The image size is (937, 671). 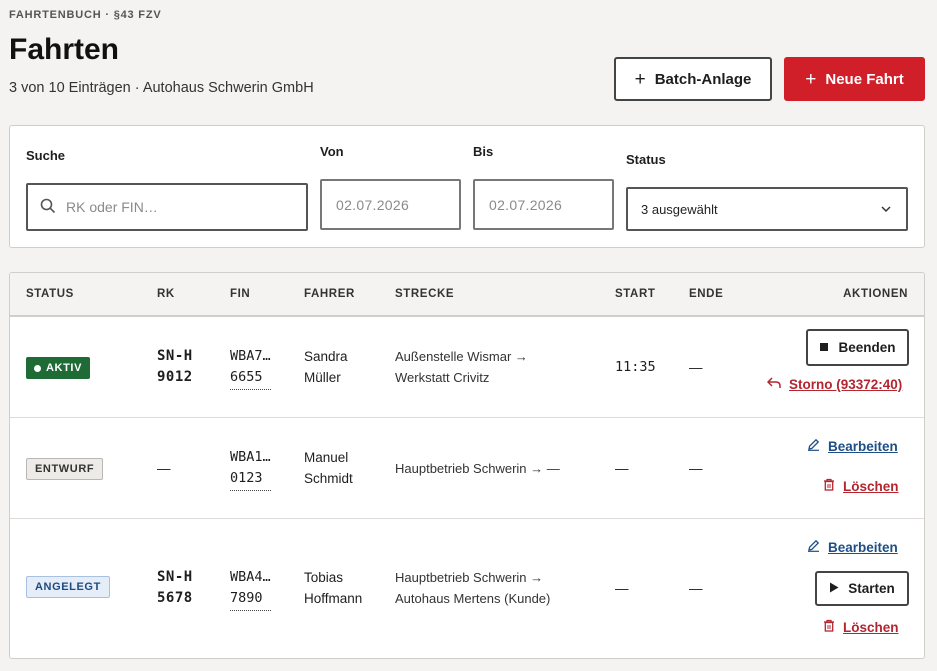 What do you see at coordinates (829, 627) in the screenshot?
I see `trash-icon` at bounding box center [829, 627].